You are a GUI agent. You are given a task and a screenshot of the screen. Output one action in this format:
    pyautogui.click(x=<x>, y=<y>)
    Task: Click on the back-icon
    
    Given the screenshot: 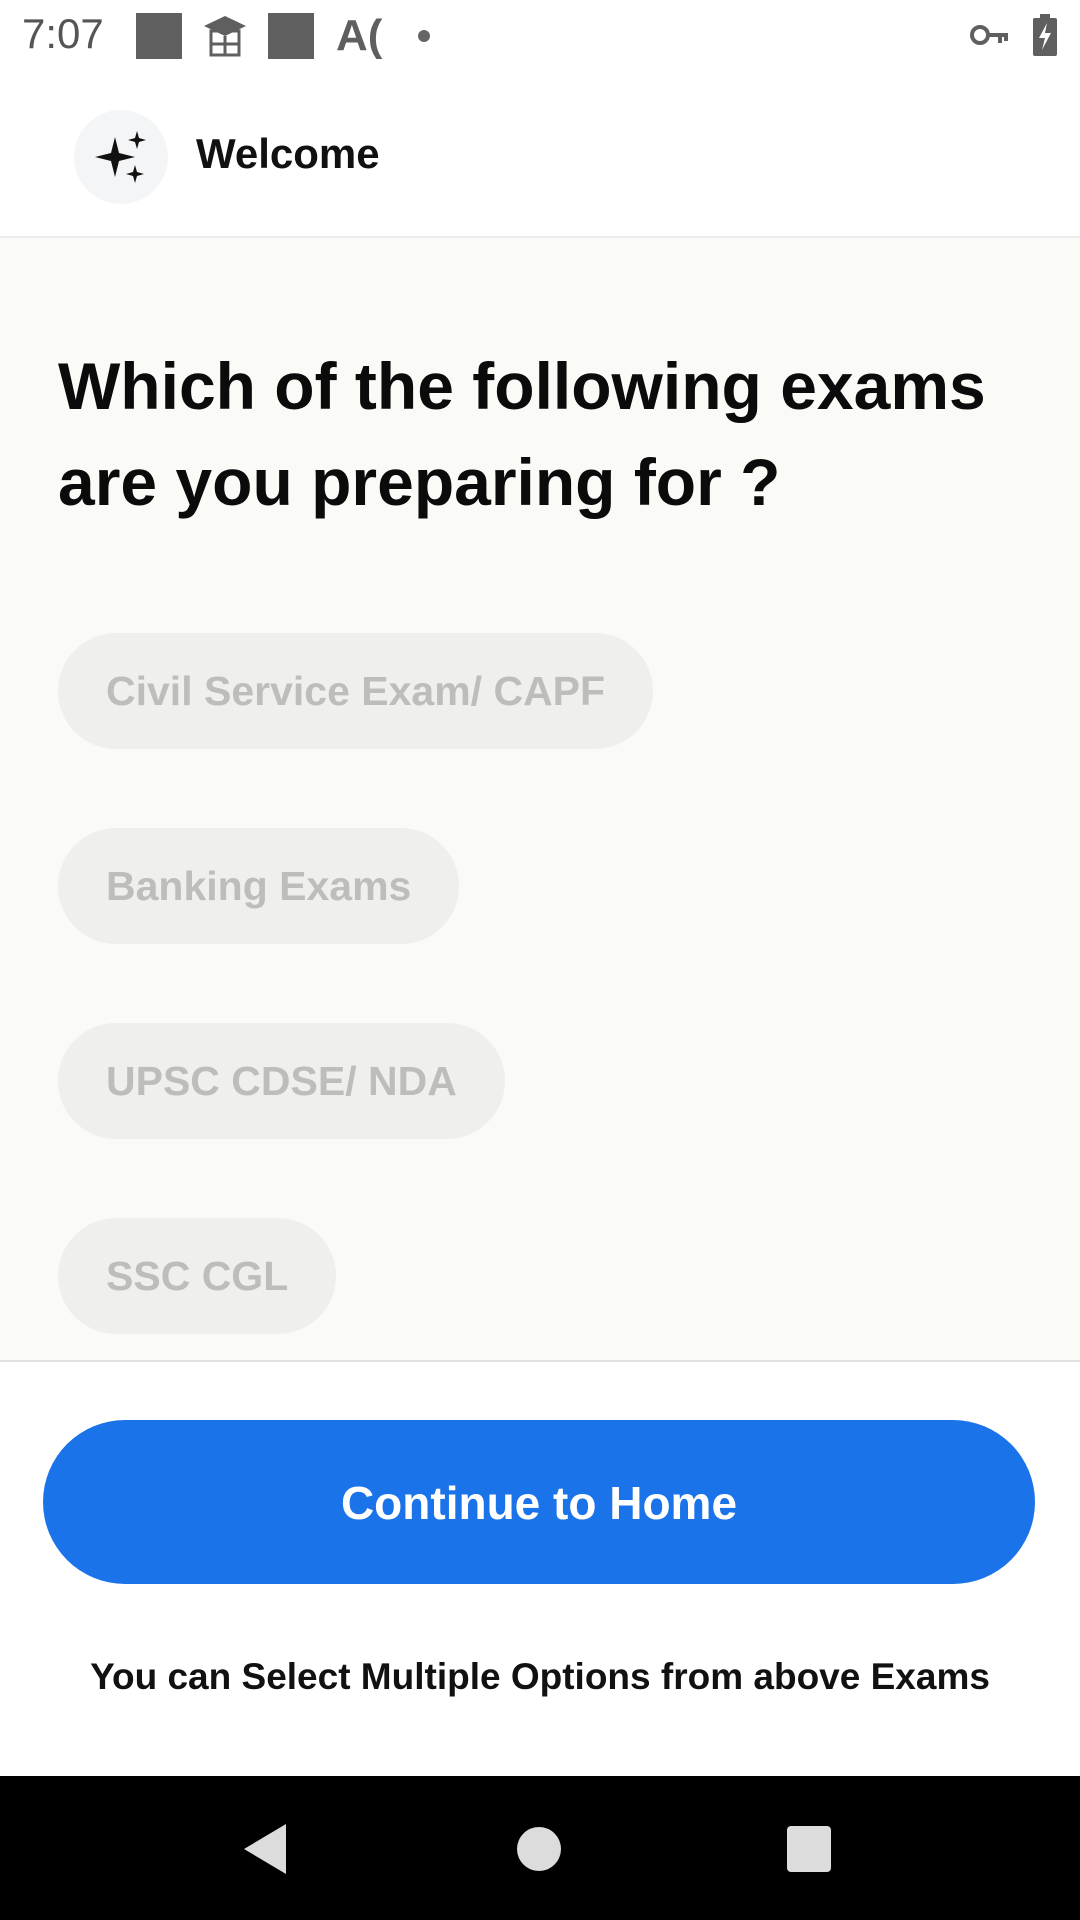 What is the action you would take?
    pyautogui.click(x=265, y=1851)
    